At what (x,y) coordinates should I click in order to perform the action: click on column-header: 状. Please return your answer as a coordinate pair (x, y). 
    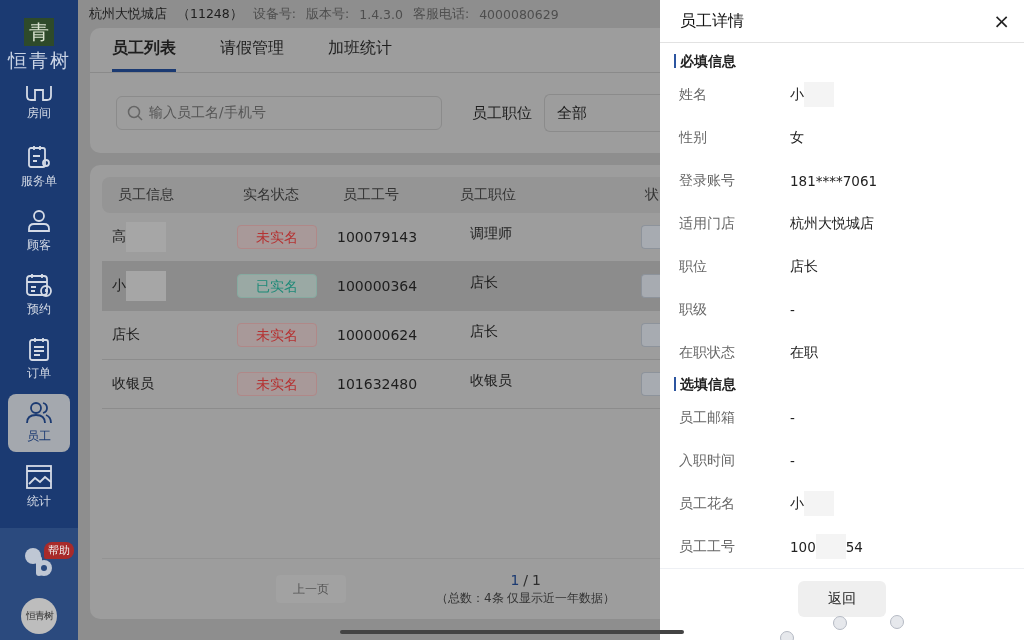
    Looking at the image, I should click on (652, 195).